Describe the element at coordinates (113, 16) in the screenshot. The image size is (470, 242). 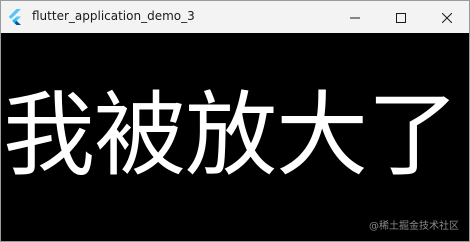
I see `window-title: flutter_application_demo_3` at that location.